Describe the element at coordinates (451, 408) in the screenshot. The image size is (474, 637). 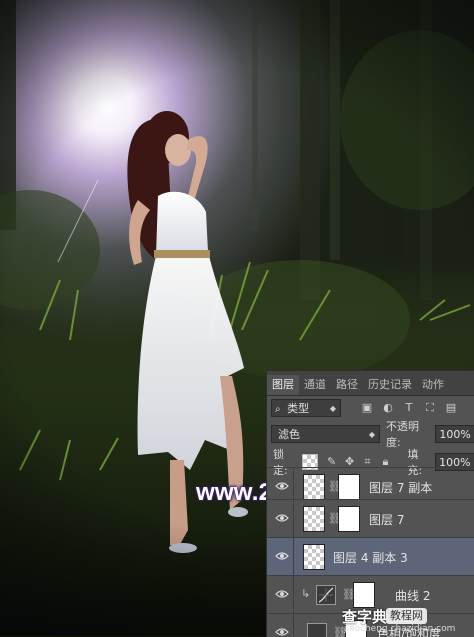
I see `smart-object-filter-icon: ▤` at that location.